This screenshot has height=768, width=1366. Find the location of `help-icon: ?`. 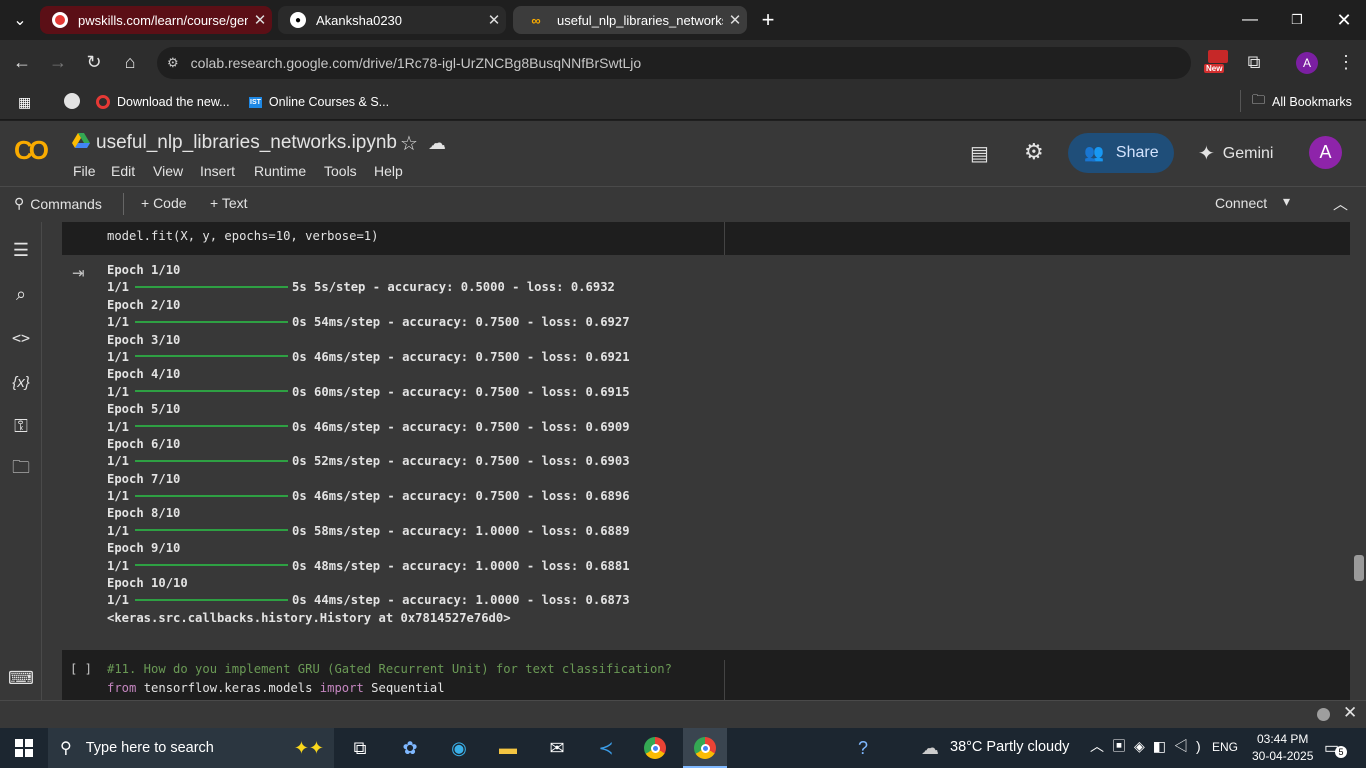

help-icon: ? is located at coordinates (863, 748).